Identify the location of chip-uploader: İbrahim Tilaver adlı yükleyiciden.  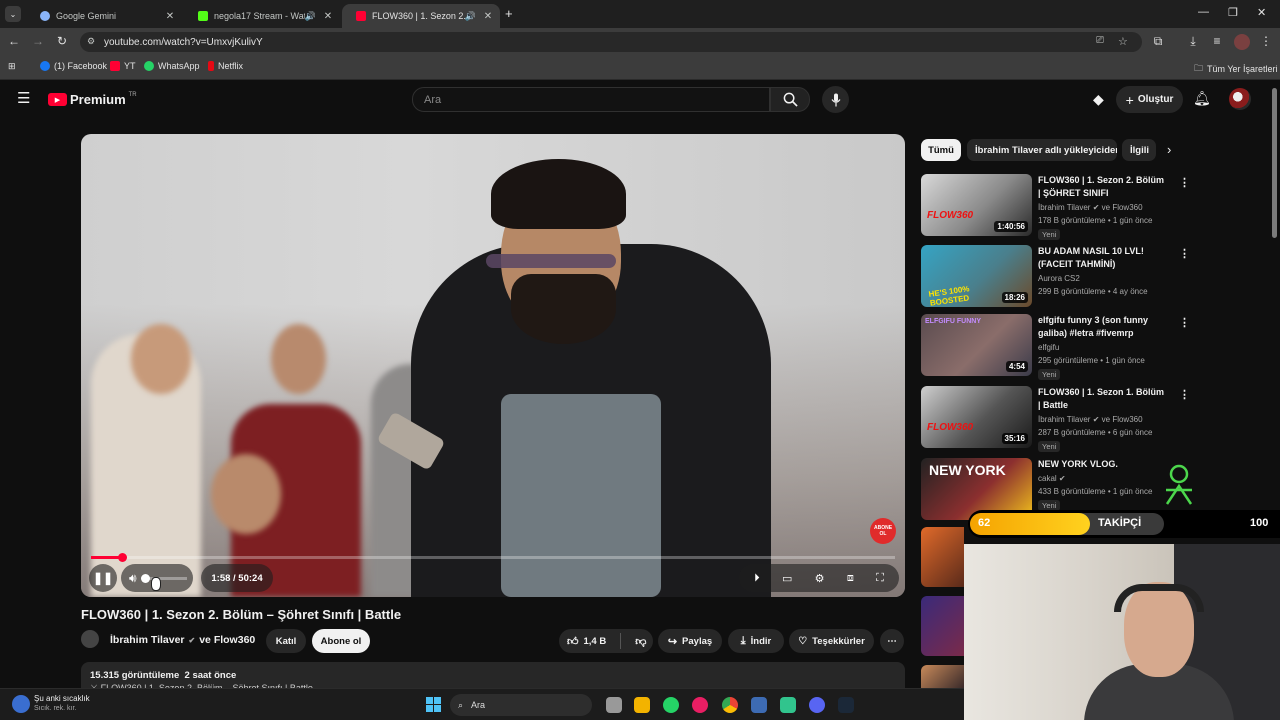
(1042, 150).